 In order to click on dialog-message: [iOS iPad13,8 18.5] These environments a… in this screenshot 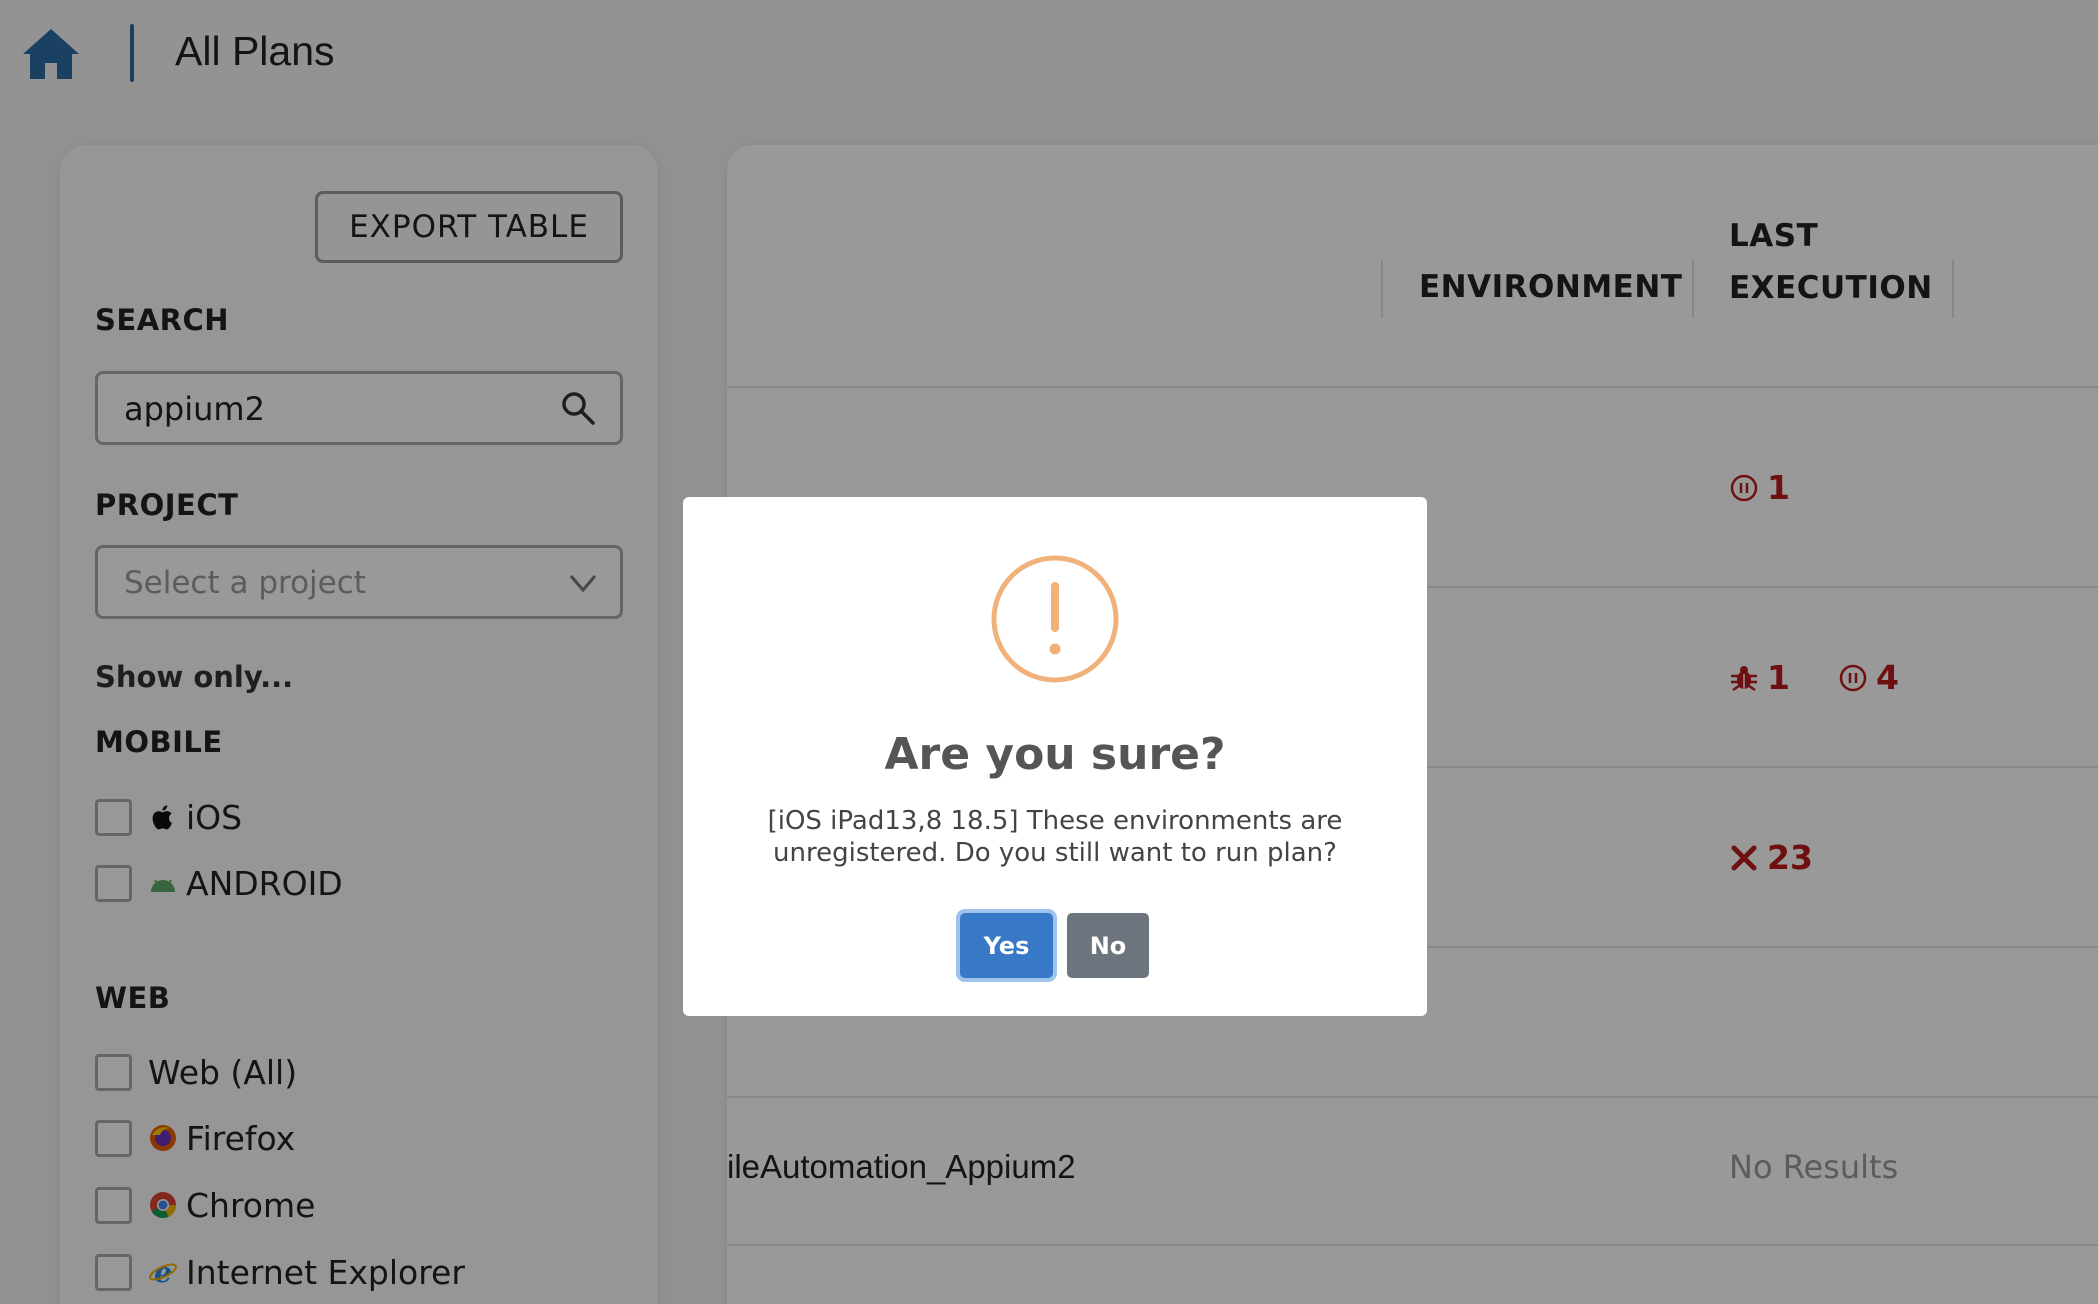, I will do `click(1055, 837)`.